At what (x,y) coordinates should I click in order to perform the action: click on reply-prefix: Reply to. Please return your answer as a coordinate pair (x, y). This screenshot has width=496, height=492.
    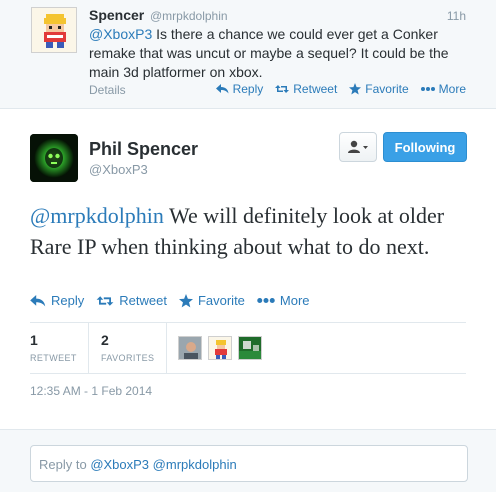
    Looking at the image, I should click on (65, 464).